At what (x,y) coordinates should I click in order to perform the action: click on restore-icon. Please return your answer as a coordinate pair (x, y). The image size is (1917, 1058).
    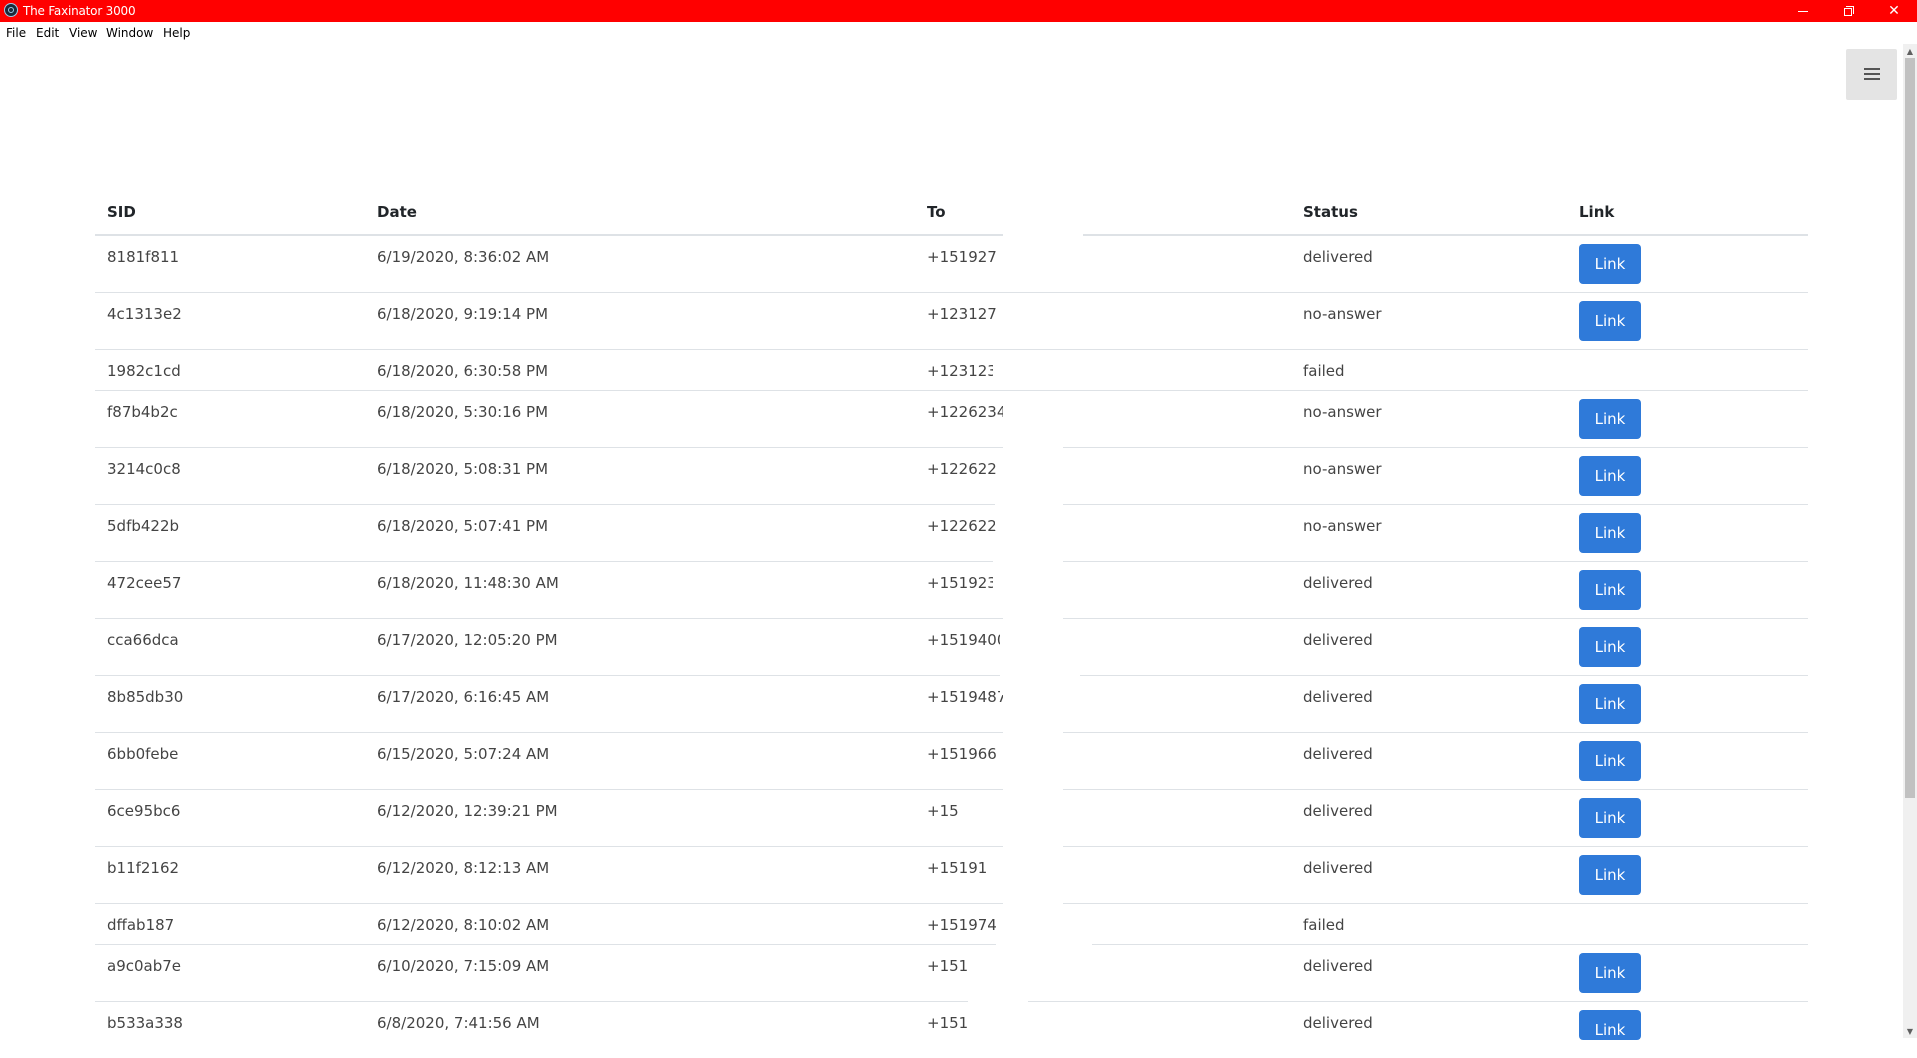
    Looking at the image, I should click on (1849, 11).